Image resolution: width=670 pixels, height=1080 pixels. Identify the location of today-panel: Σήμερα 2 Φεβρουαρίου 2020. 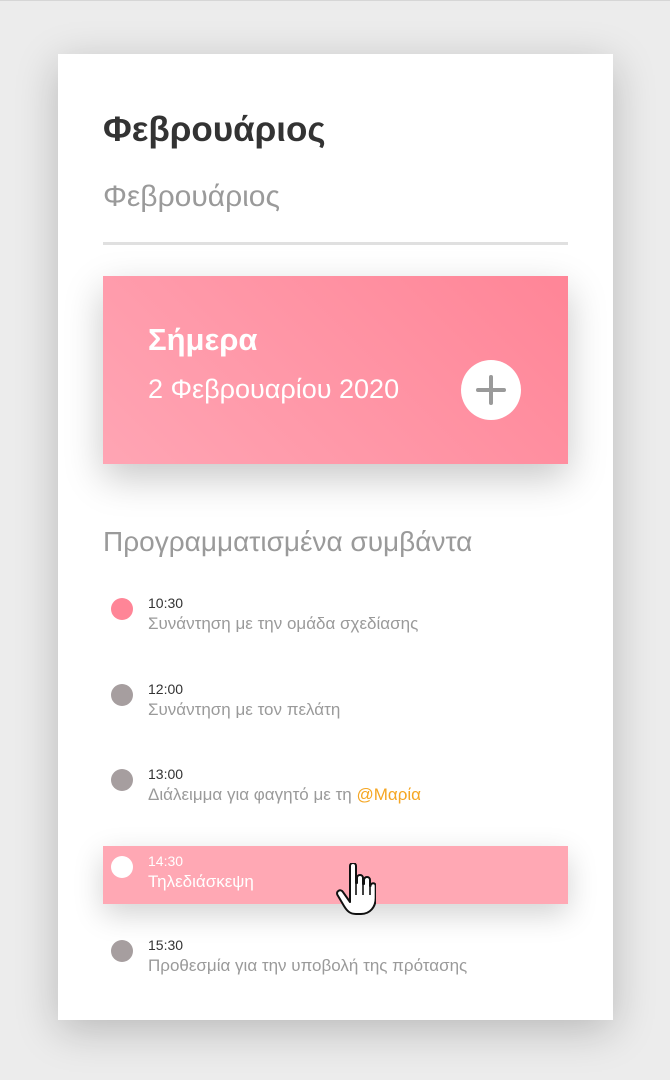
(335, 370).